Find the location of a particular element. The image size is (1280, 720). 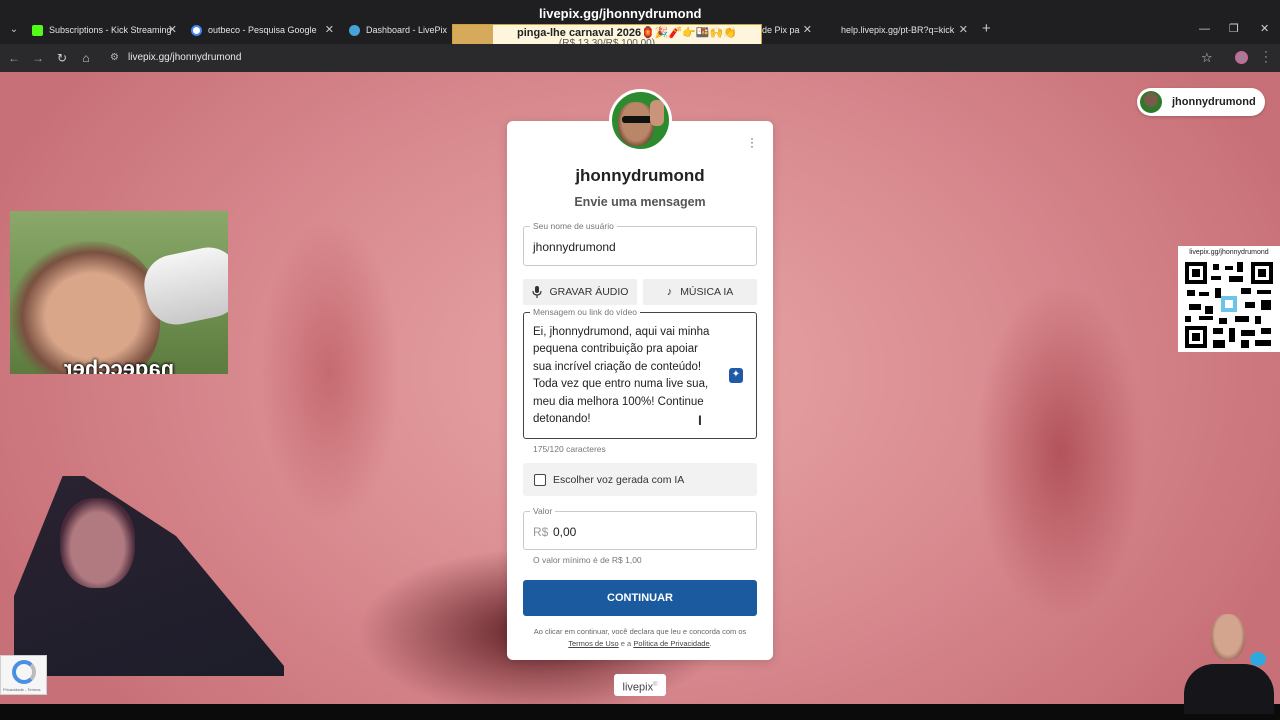

amount-value: 0,00 is located at coordinates (564, 532).